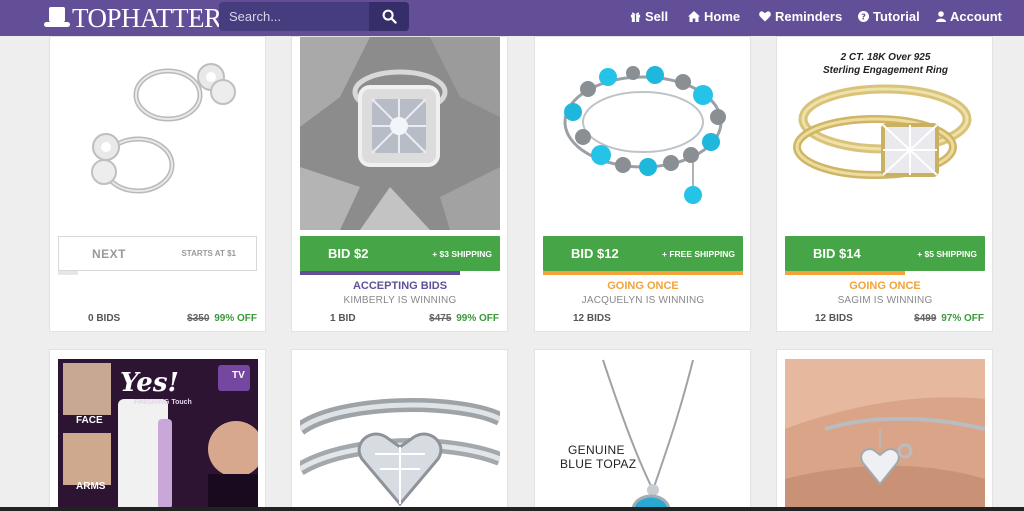 This screenshot has width=1024, height=511. What do you see at coordinates (598, 464) in the screenshot?
I see `image-caption-line: BLUE TOPAZ` at bounding box center [598, 464].